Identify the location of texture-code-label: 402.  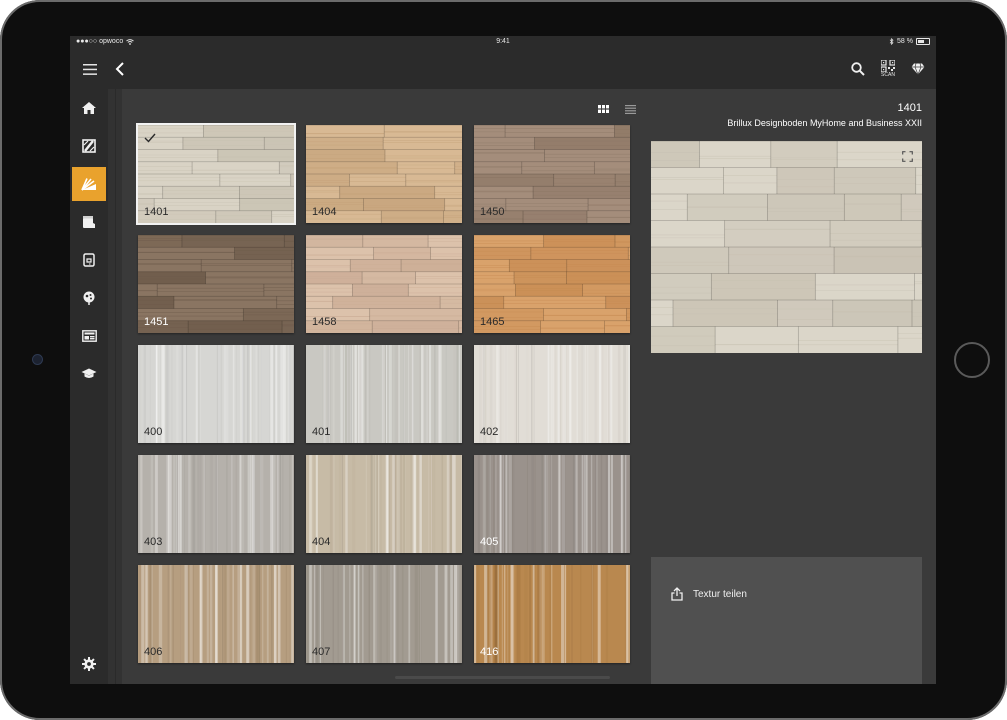
(489, 432).